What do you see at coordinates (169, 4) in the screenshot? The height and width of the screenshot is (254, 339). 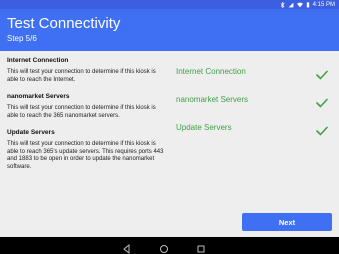 I see `status-bar: 4:15 PM` at bounding box center [169, 4].